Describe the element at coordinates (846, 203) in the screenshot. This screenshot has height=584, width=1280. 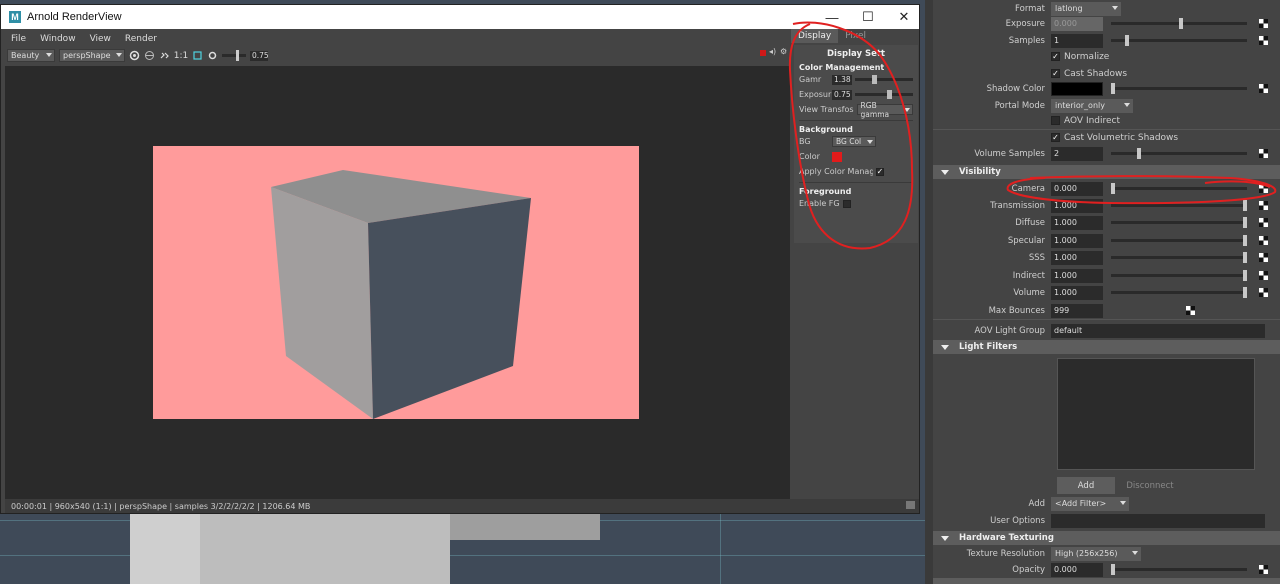
I see `enable-fg-checkbox` at that location.